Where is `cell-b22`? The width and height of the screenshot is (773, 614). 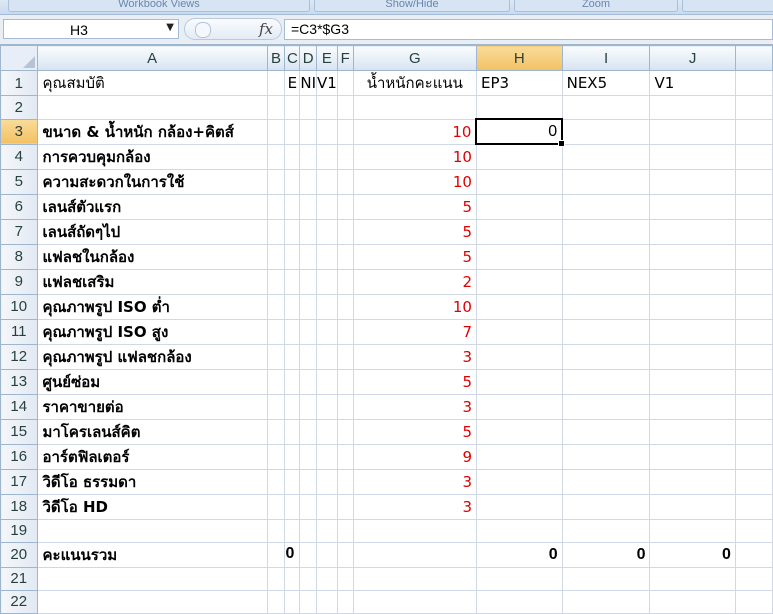 cell-b22 is located at coordinates (276, 601).